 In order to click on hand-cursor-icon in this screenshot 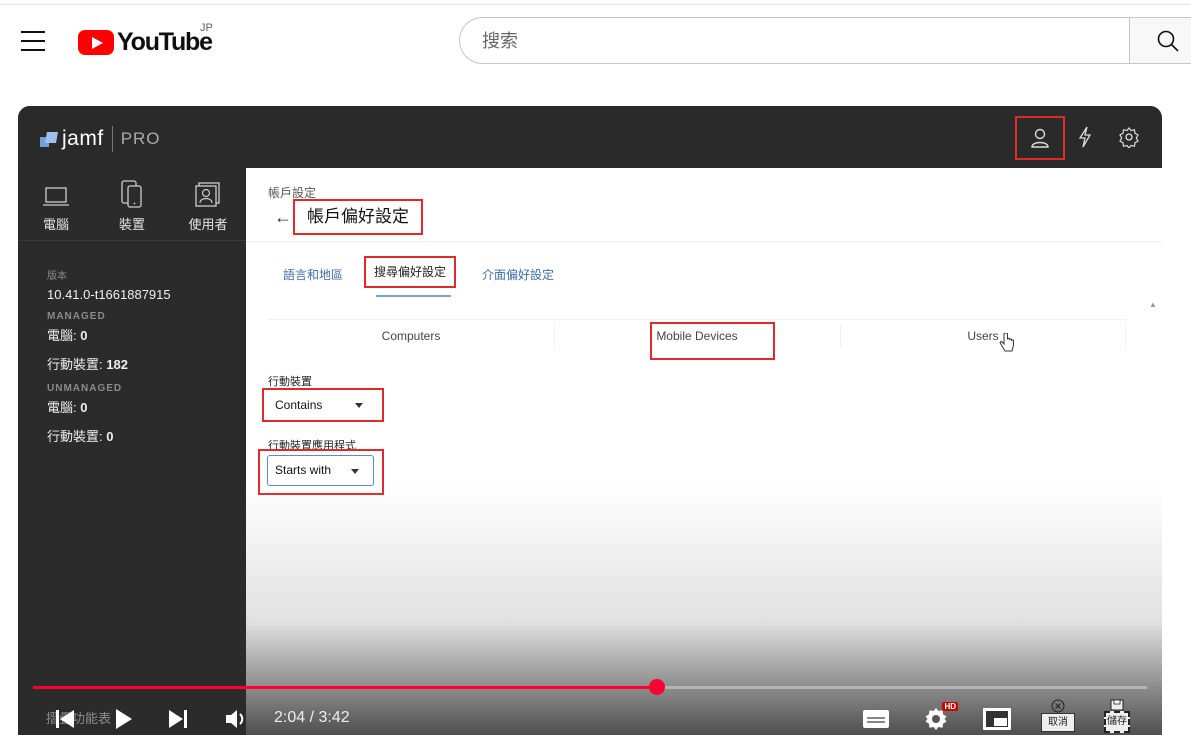, I will do `click(1006, 342)`.